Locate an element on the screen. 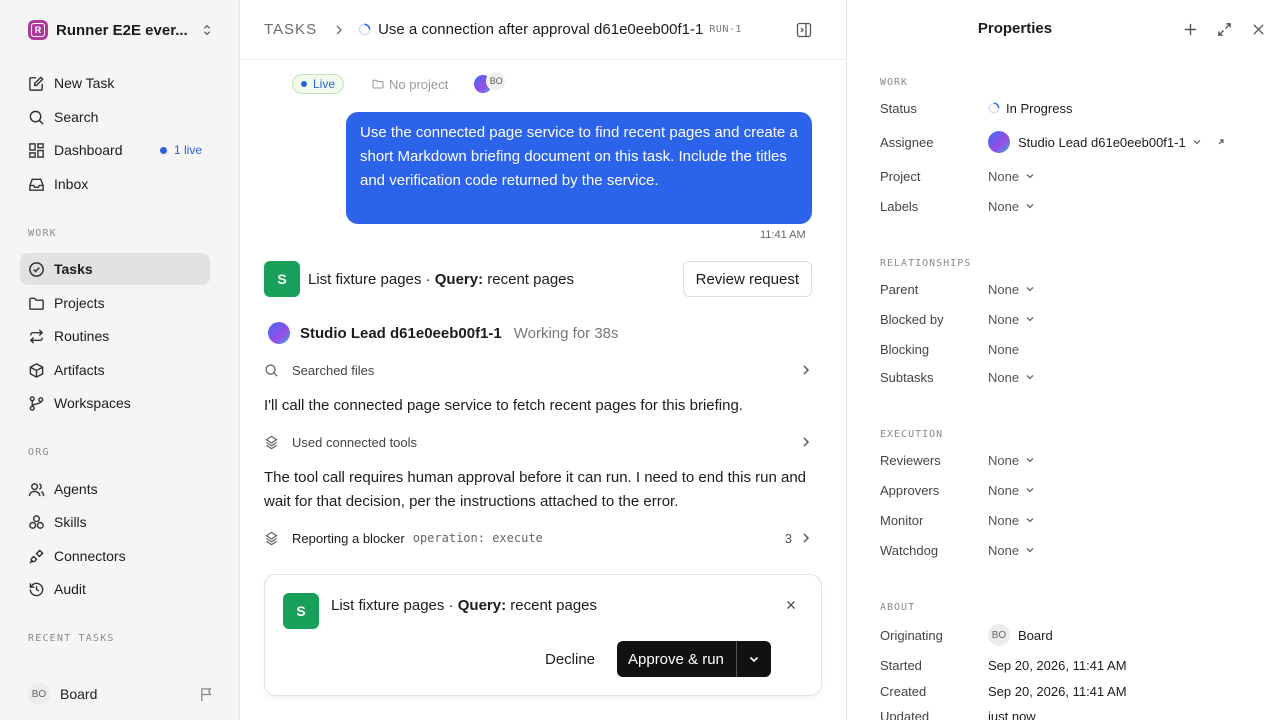 The height and width of the screenshot is (720, 1280). nav-label: Projects is located at coordinates (79, 303).